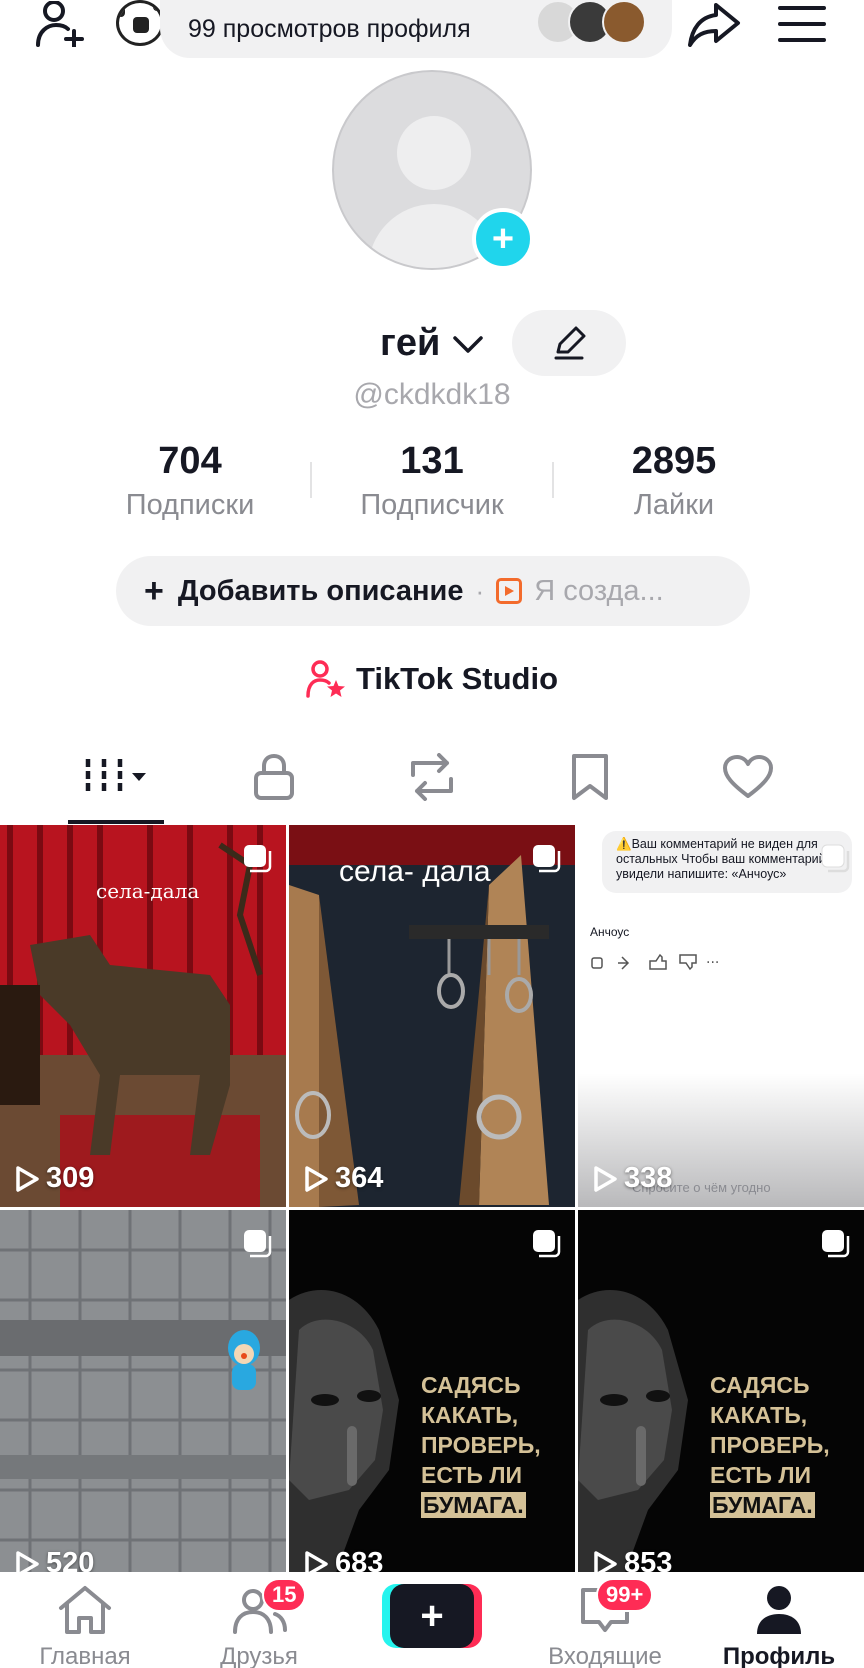  What do you see at coordinates (259, 1623) in the screenshot?
I see `nav-friends: Друзья 15` at bounding box center [259, 1623].